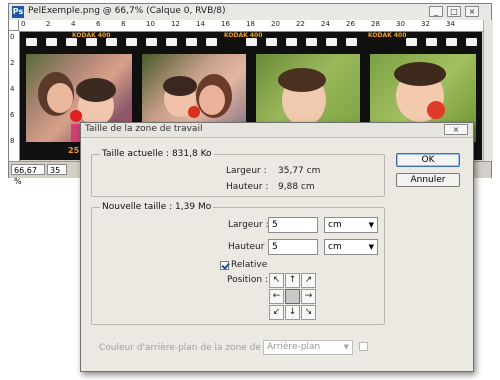 The height and width of the screenshot is (380, 500). Describe the element at coordinates (456, 129) in the screenshot. I see `dialog-close-button: ×` at that location.